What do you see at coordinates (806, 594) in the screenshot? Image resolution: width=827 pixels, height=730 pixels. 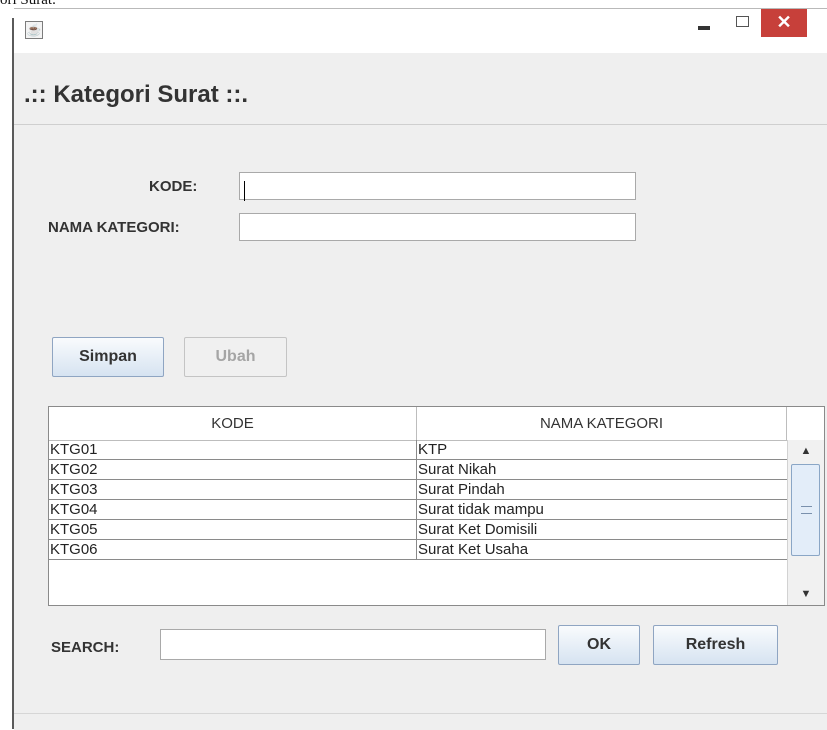 I see `scroll-down-arrow-icon: ▼` at bounding box center [806, 594].